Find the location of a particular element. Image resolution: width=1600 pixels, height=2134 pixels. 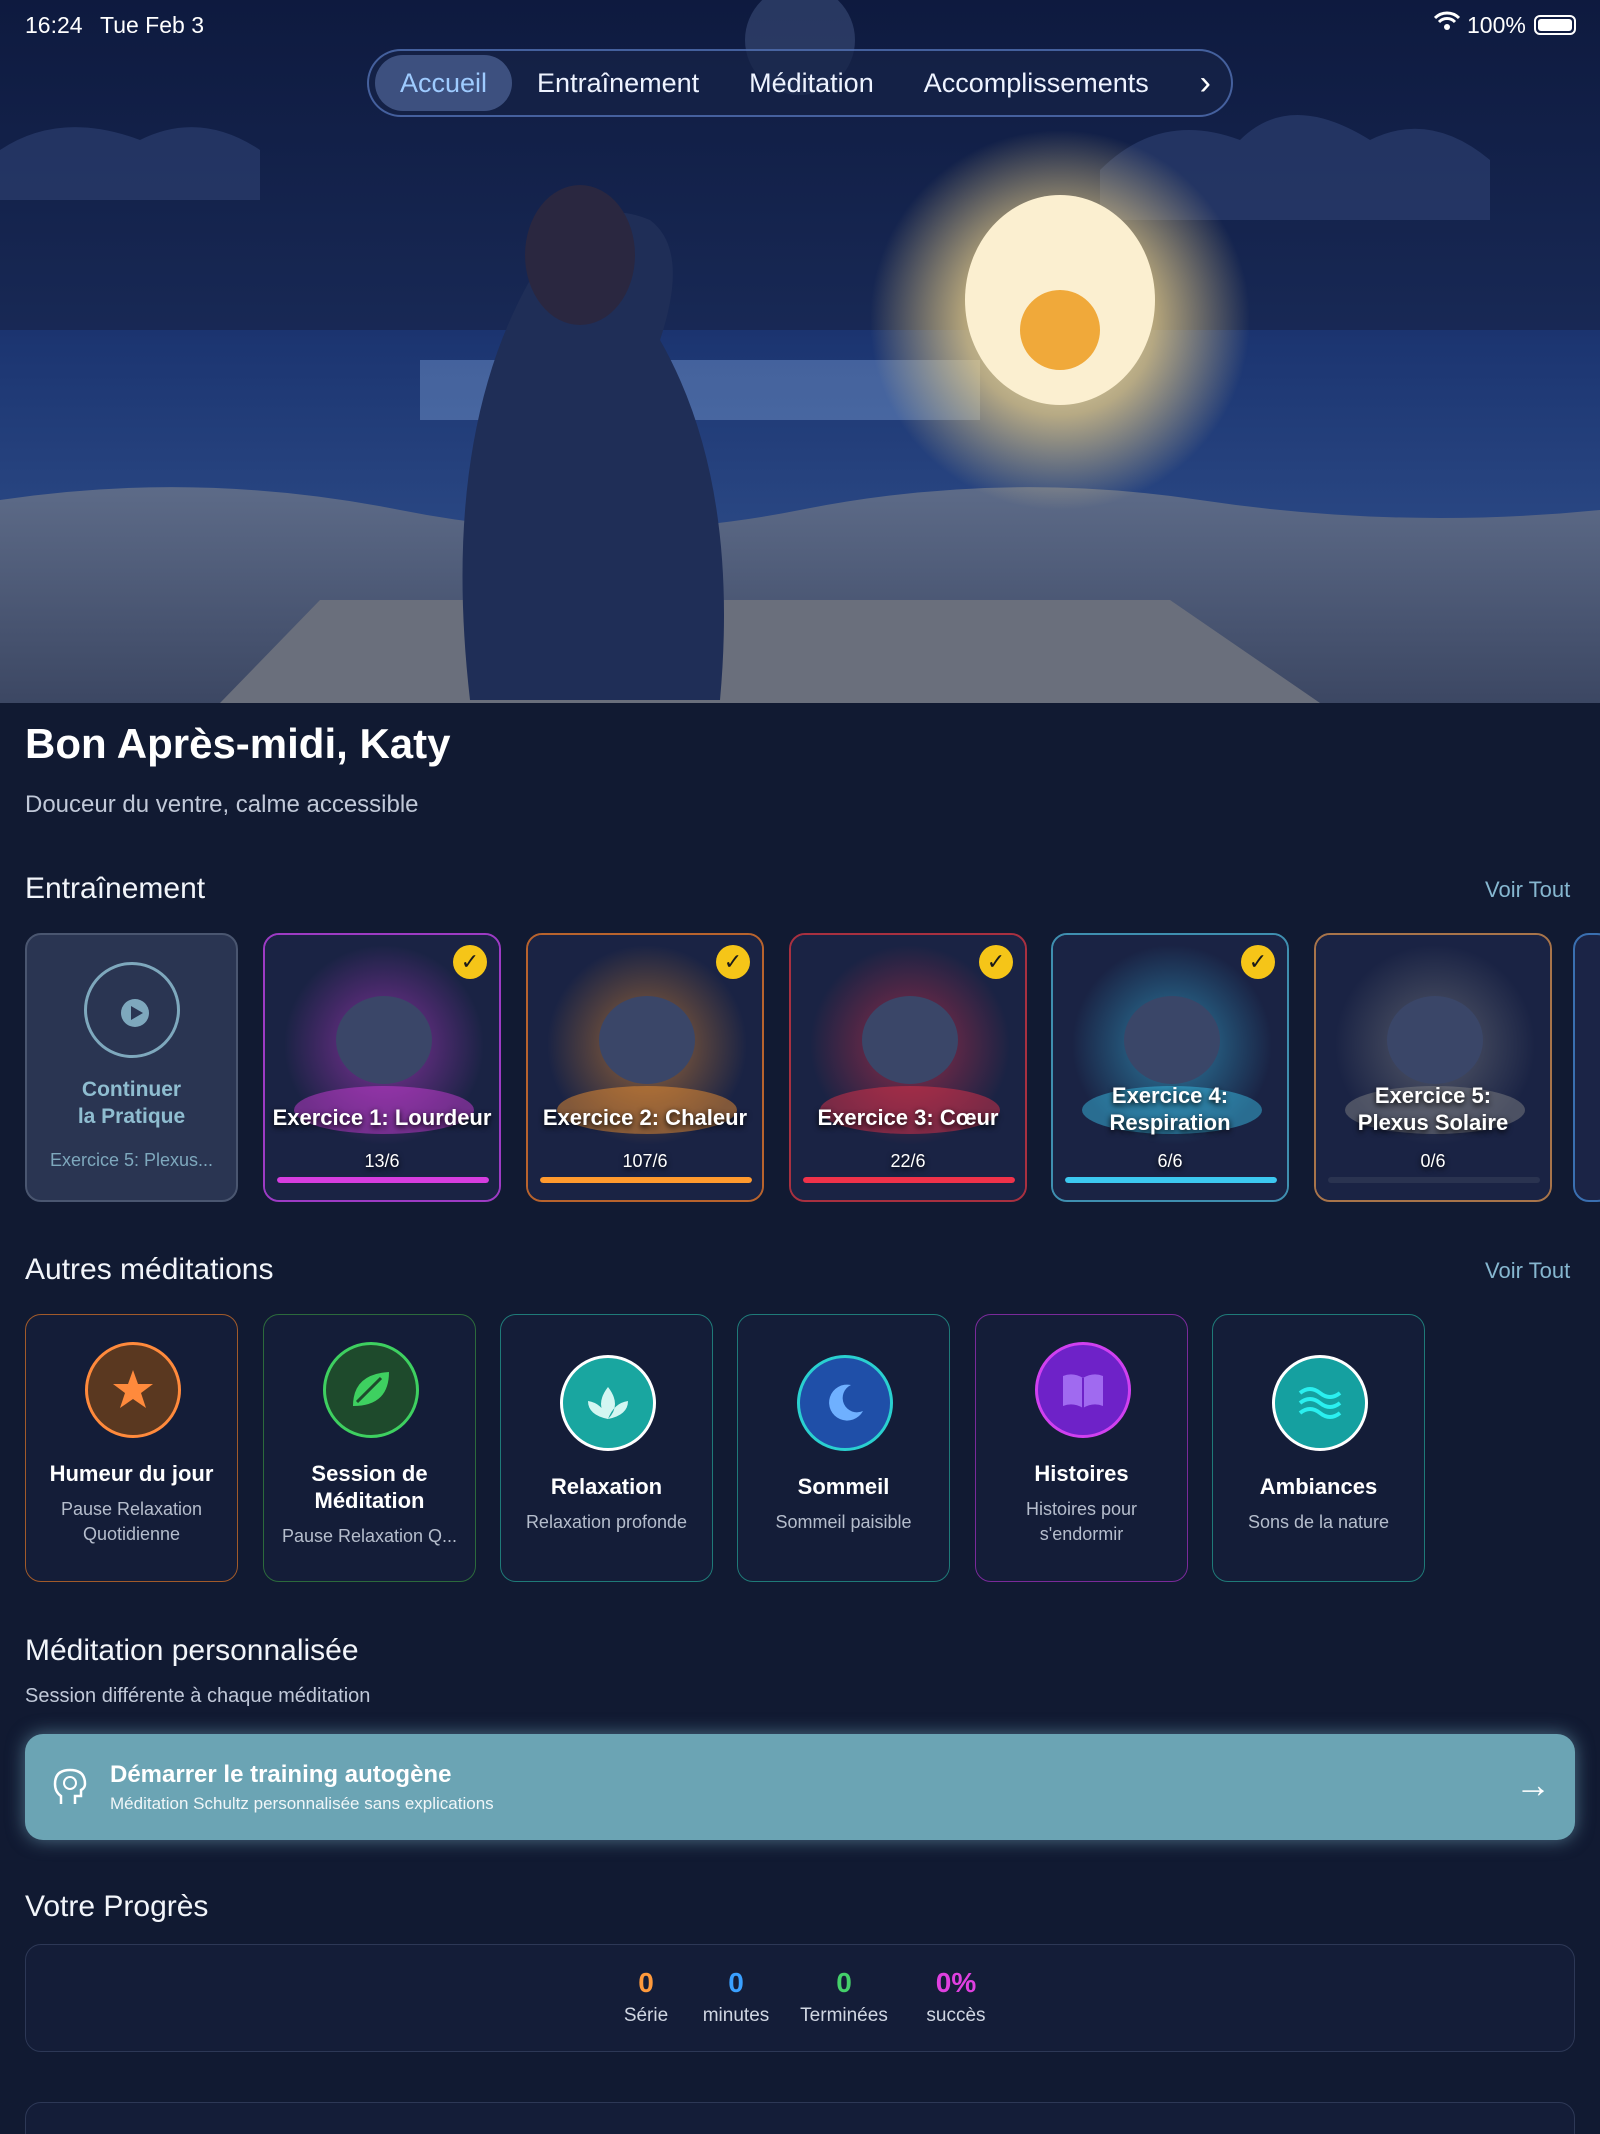

meditation-title: Histoires is located at coordinates (1081, 1473).